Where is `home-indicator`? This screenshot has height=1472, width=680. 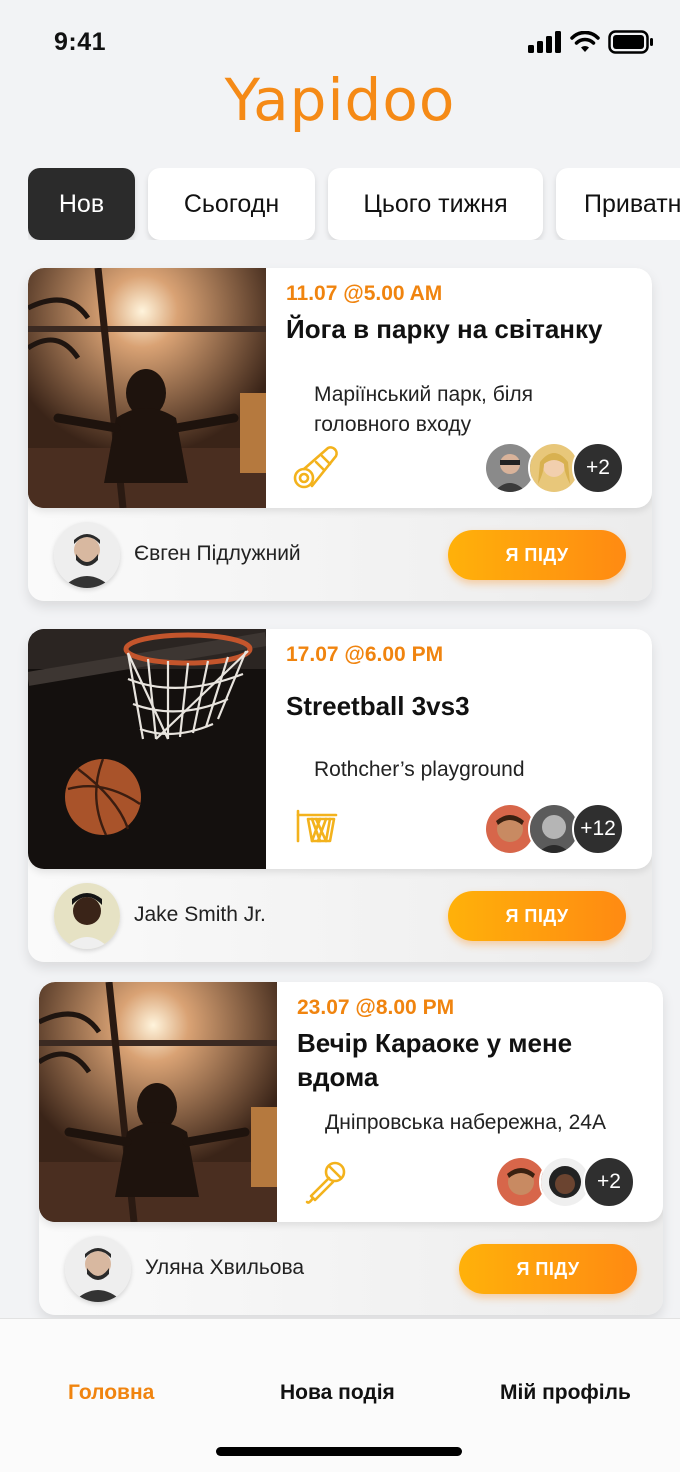 home-indicator is located at coordinates (339, 1451).